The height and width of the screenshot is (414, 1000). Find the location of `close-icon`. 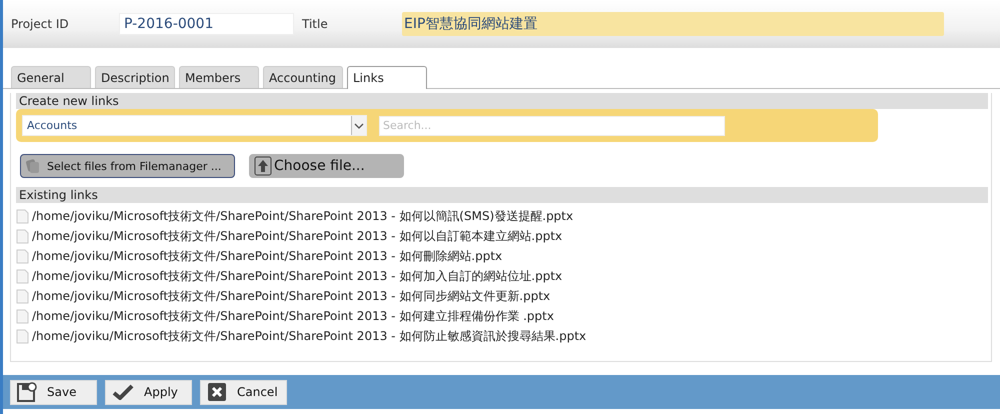

close-icon is located at coordinates (217, 392).